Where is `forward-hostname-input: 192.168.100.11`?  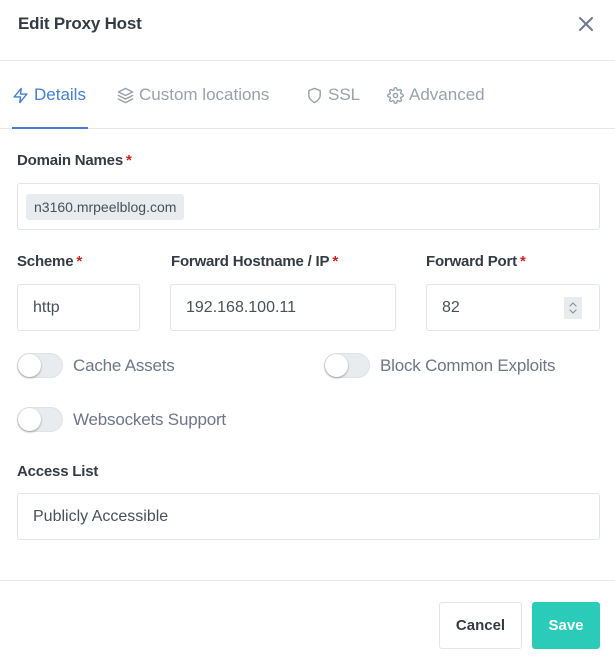 forward-hostname-input: 192.168.100.11 is located at coordinates (283, 307).